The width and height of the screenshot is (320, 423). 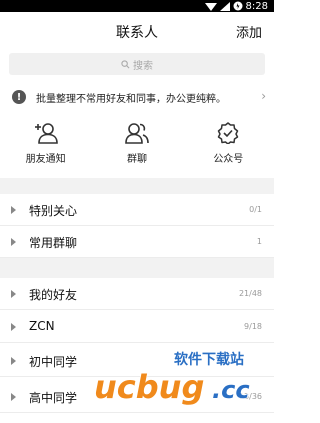 I want to click on organize-banner: ! 批量整理不常用好友和同事，办公更纯粹。 ›, so click(x=137, y=97).